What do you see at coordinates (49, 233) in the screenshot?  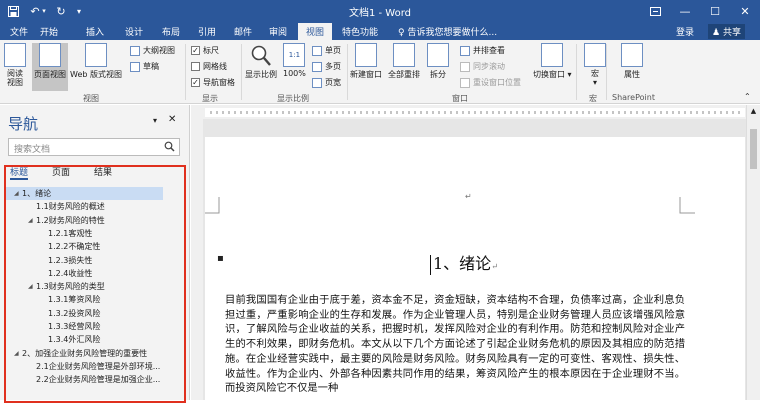 I see `heading-item: 1.2.1客观性` at bounding box center [49, 233].